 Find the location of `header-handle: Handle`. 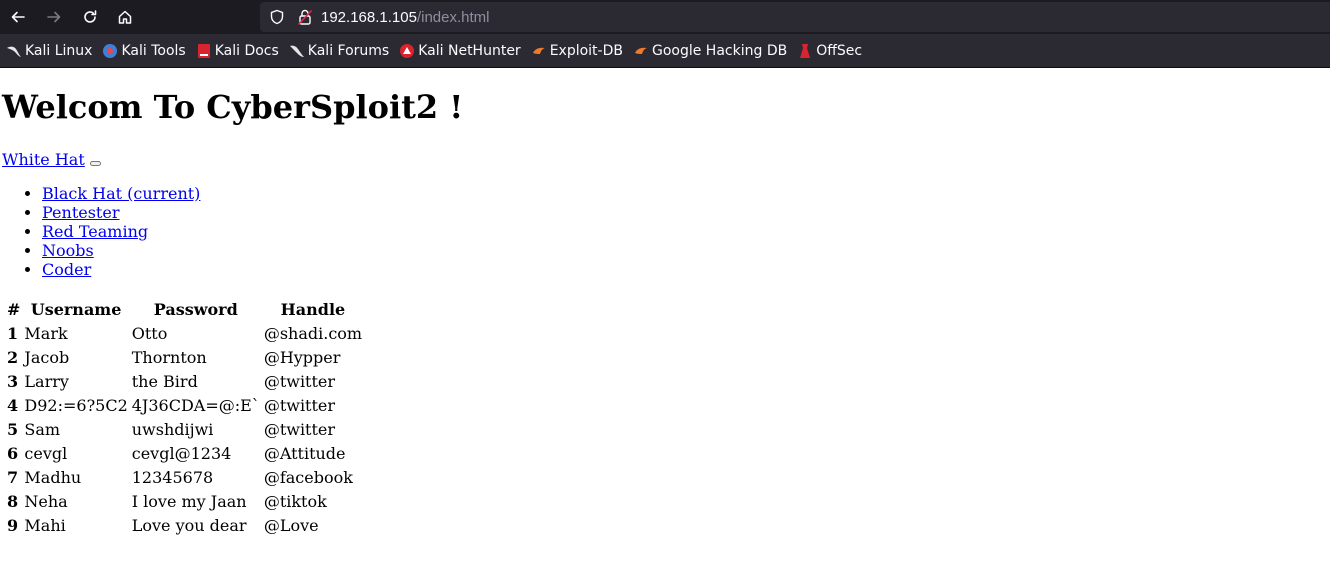

header-handle: Handle is located at coordinates (313, 309).